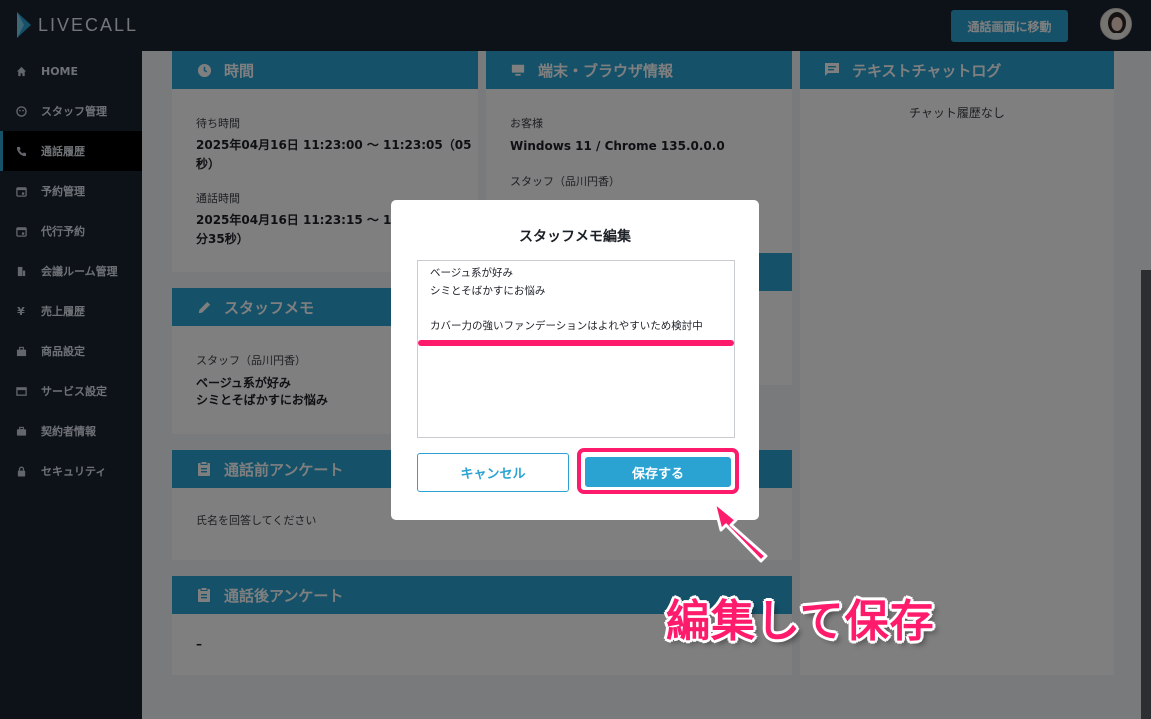  What do you see at coordinates (488, 291) in the screenshot?
I see `memo-textarea-line: シミとそばかすにお悩み` at bounding box center [488, 291].